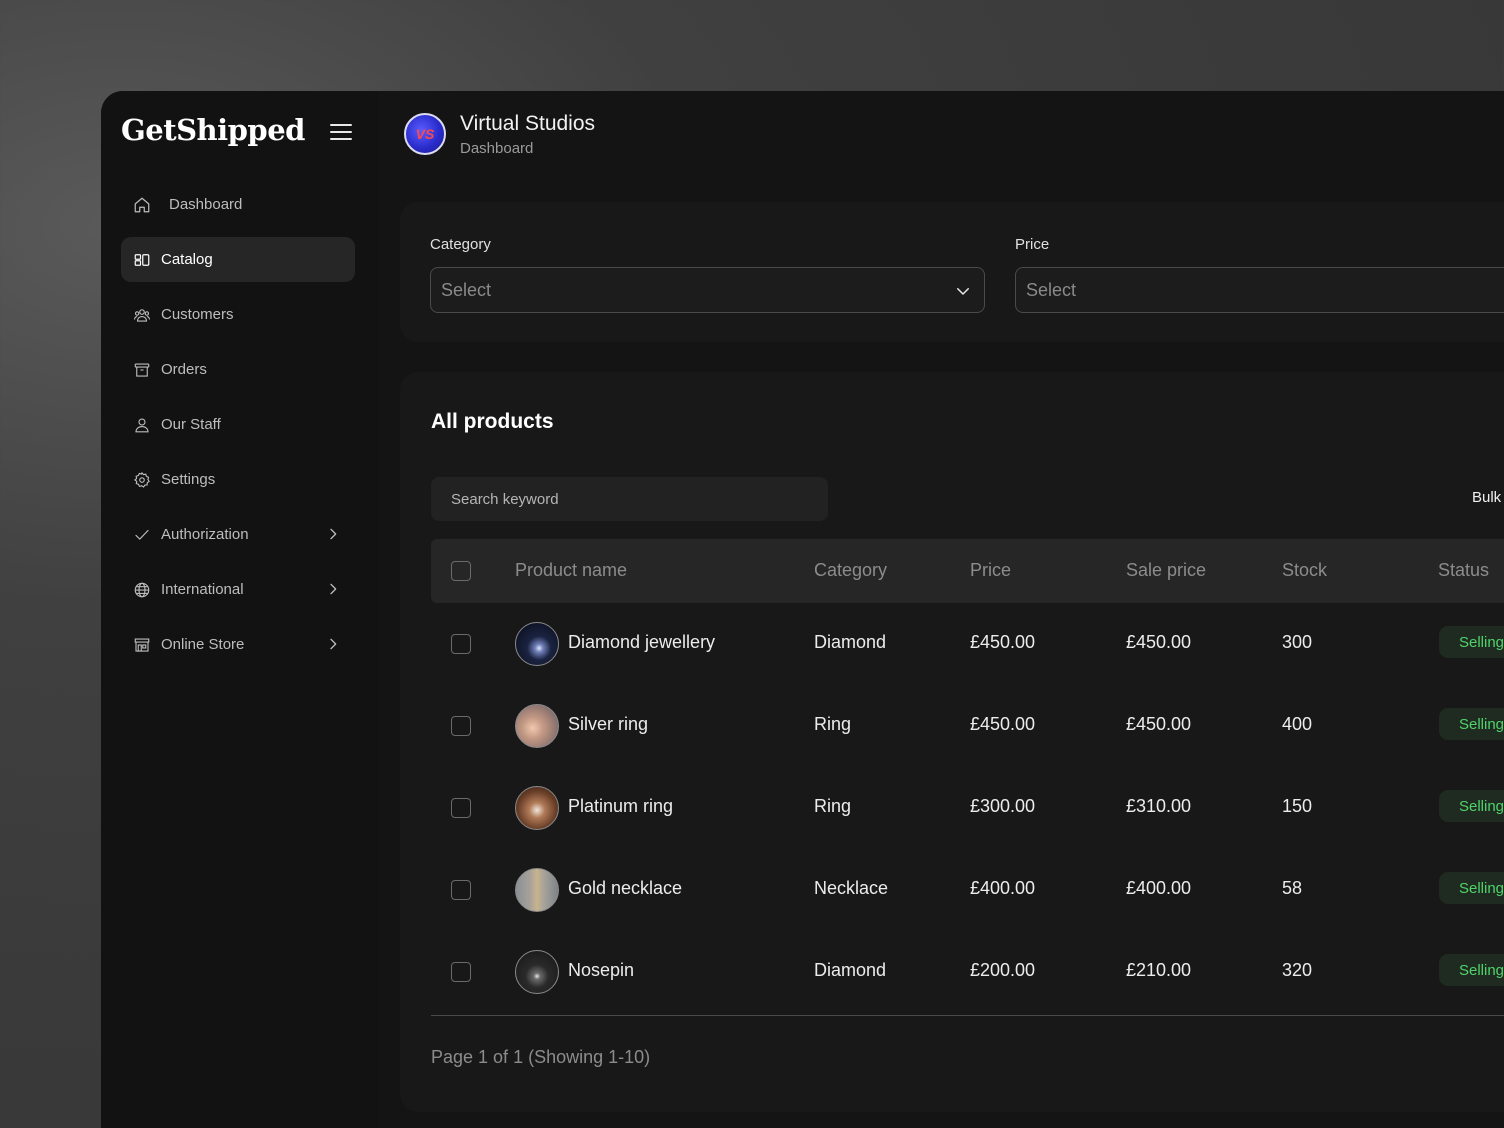  I want to click on sidebar-item-dashboard: Dashboard, so click(238, 204).